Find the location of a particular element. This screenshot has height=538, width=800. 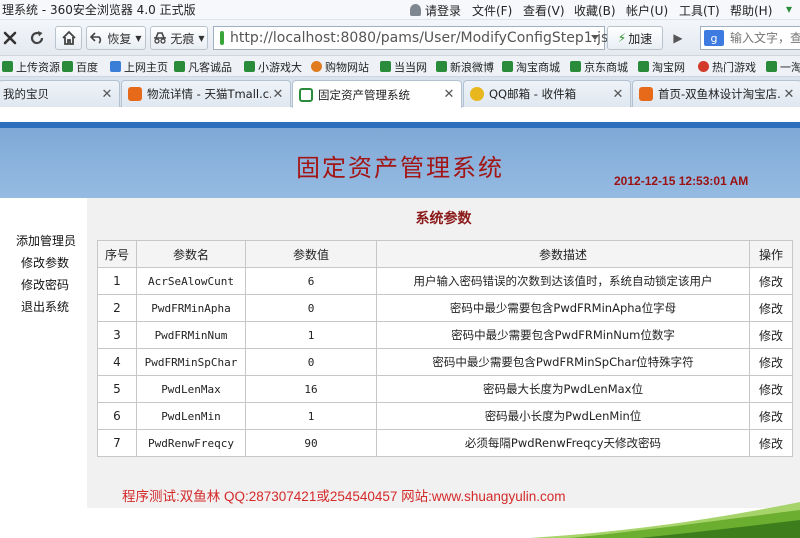

menu-account: 帐户(U) is located at coordinates (647, 10).